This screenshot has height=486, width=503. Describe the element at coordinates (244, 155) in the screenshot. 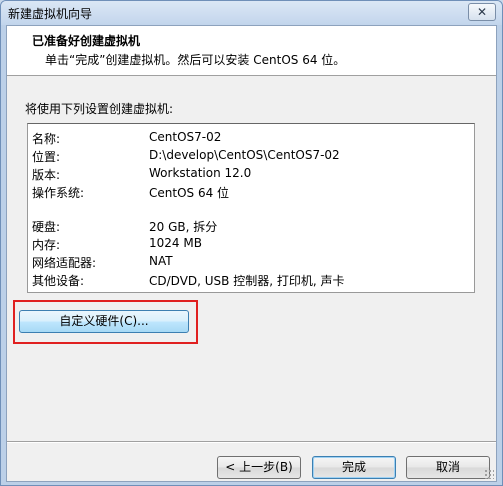

I see `summary-value: D:\develop\CentOS\CentOS7-02` at that location.